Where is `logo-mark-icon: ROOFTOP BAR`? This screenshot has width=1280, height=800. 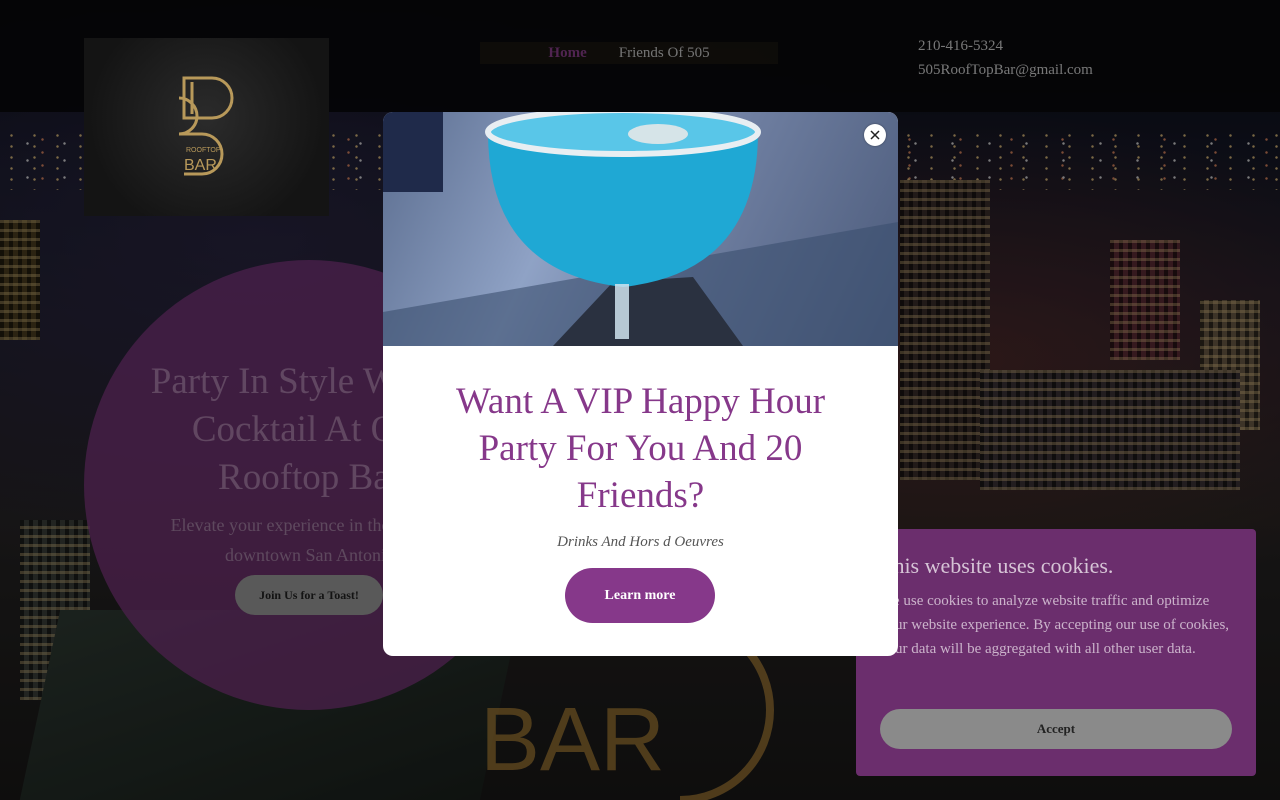
logo-mark-icon: ROOFTOP BAR is located at coordinates (206, 126).